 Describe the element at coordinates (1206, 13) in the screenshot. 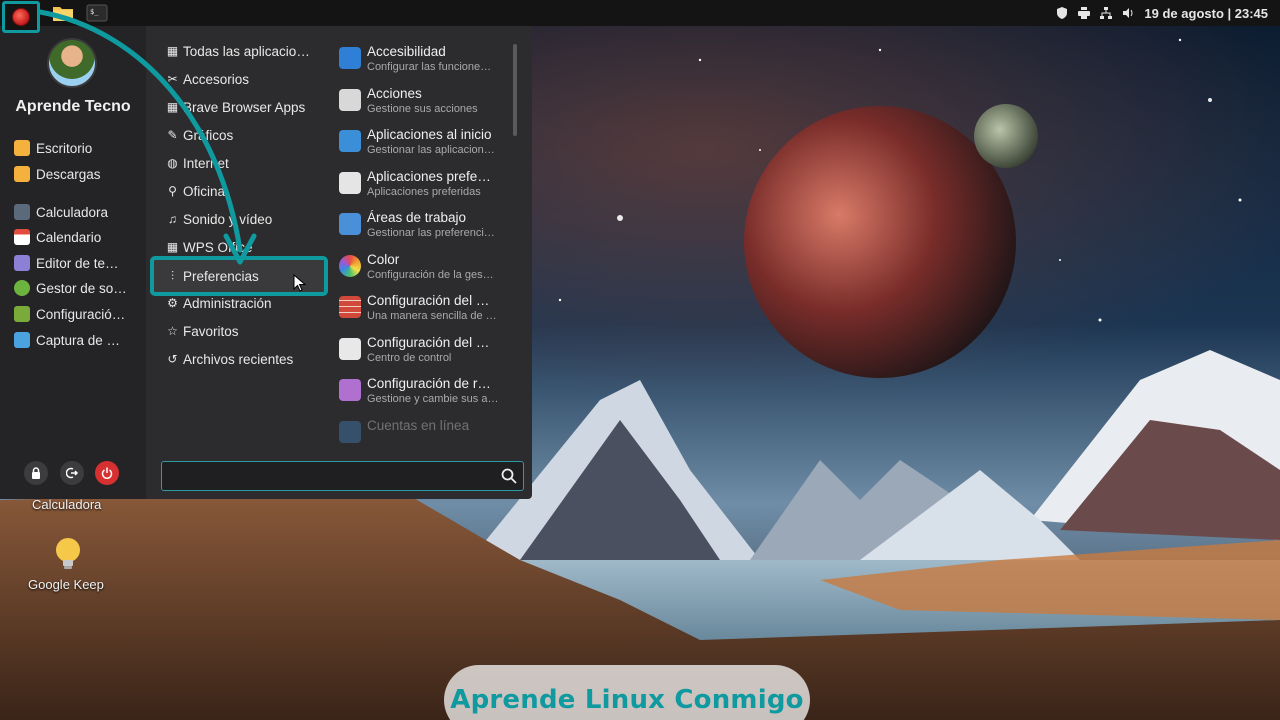

I see `clock: 19 de agosto | 23:45` at that location.